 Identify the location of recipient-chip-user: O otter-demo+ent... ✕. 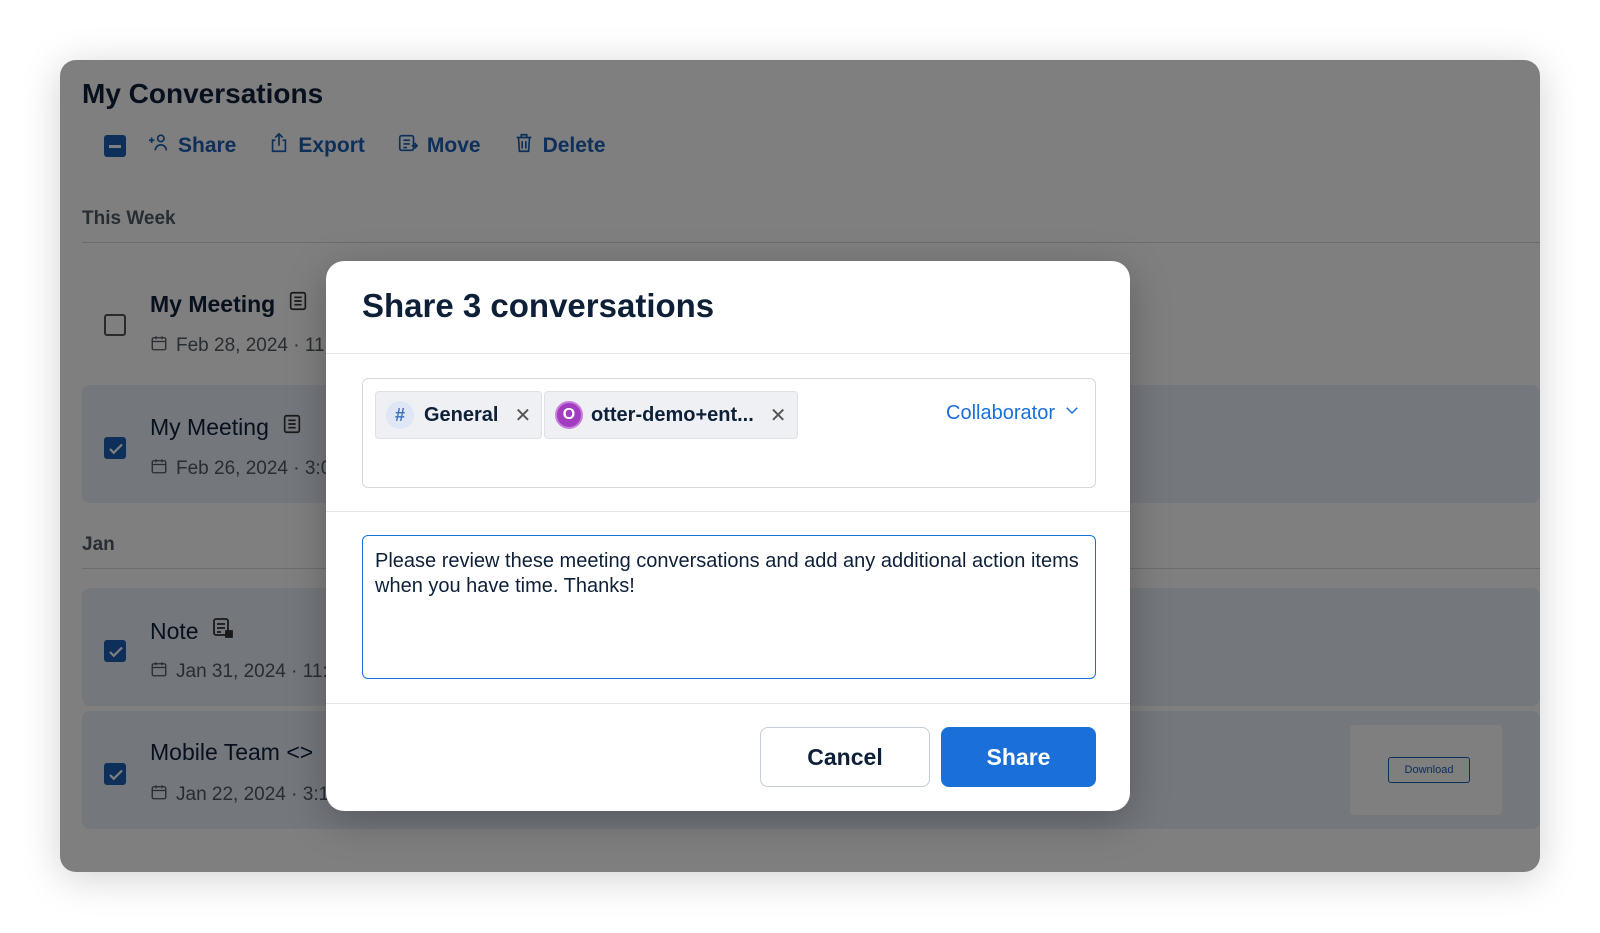
(671, 415).